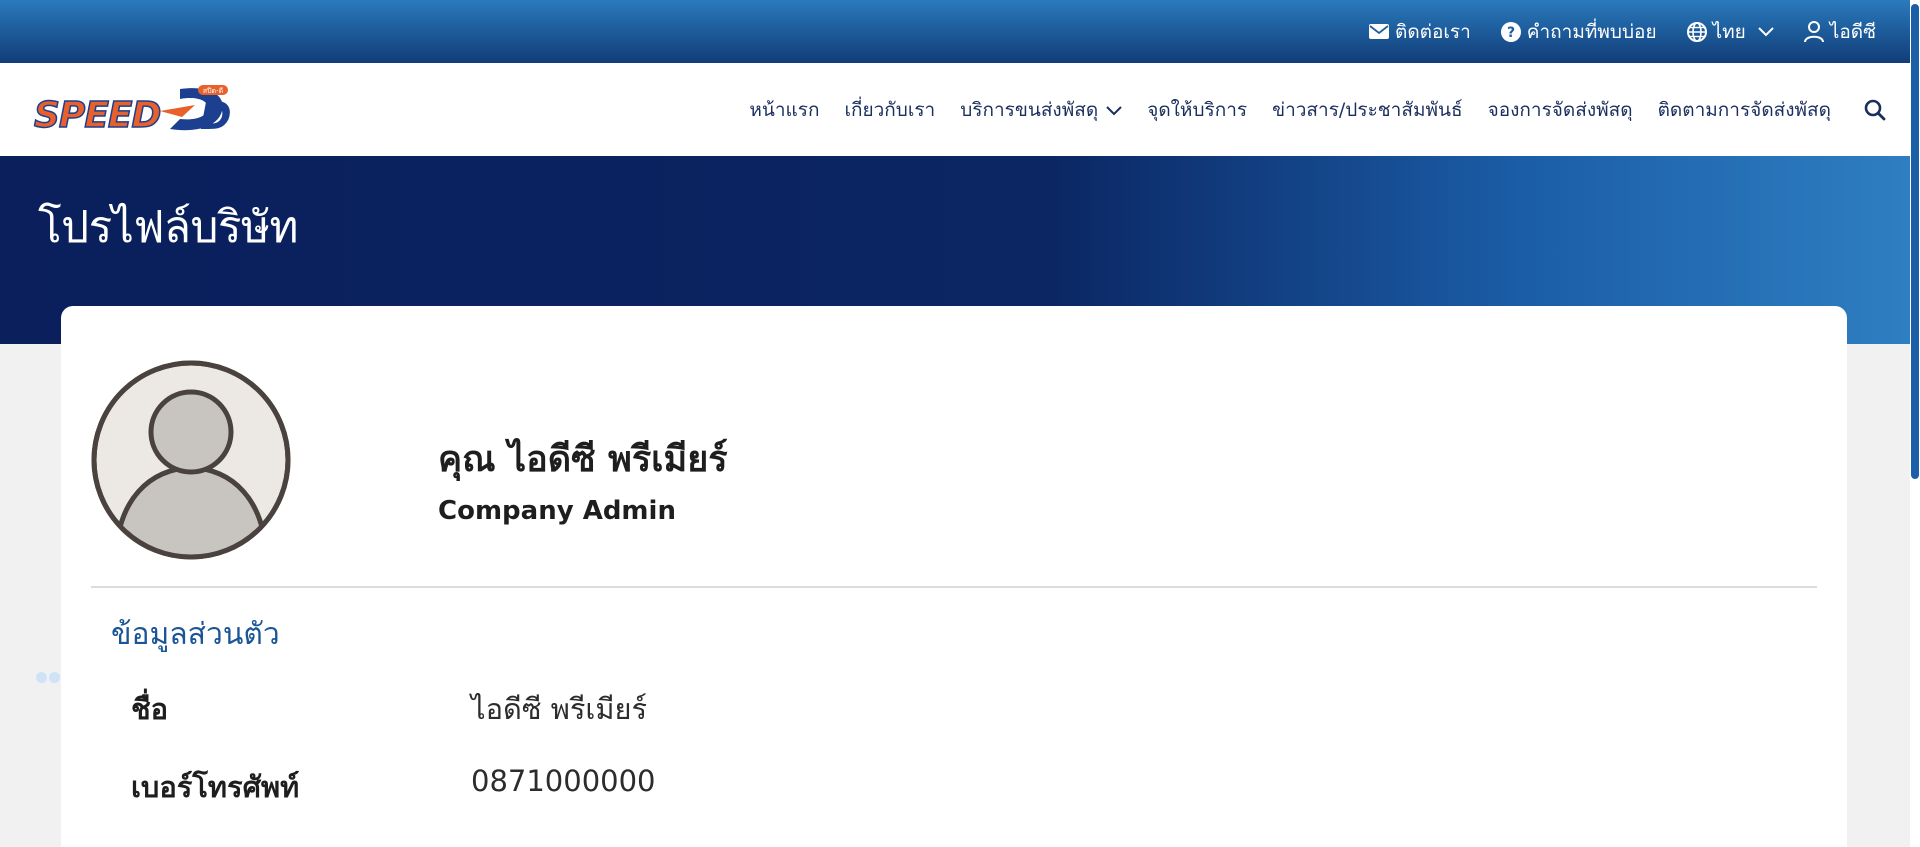  I want to click on field-label-phone: เบอร์โทรศัพท์, so click(215, 787).